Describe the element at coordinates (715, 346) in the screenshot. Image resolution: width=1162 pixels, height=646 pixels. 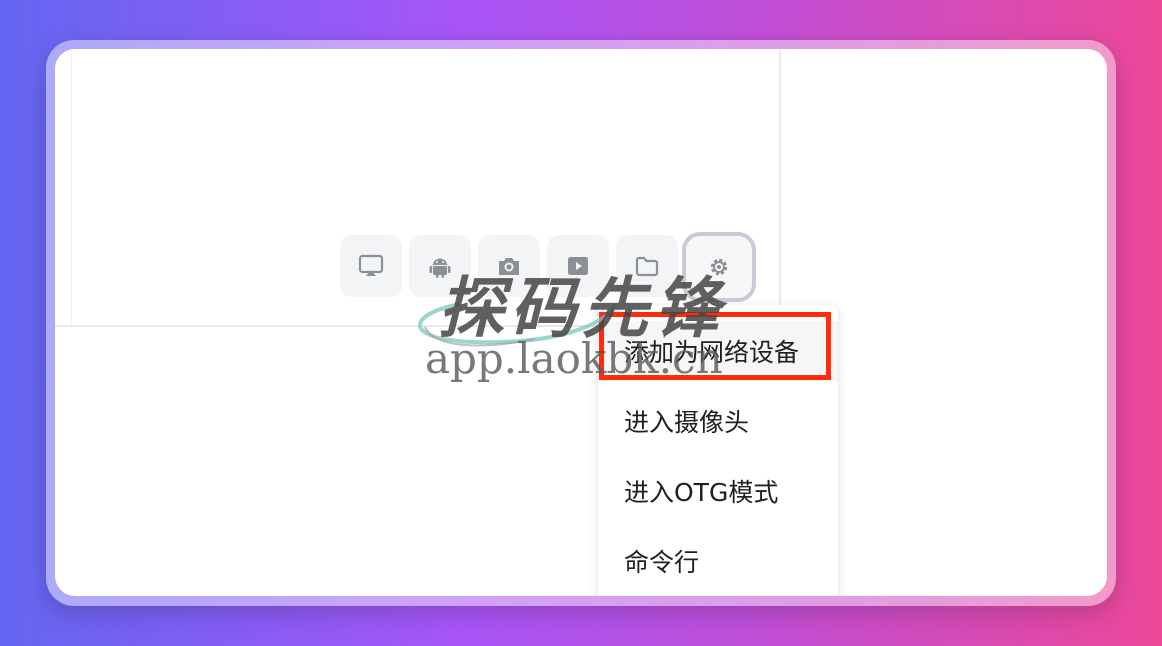
I see `highlight-box` at that location.